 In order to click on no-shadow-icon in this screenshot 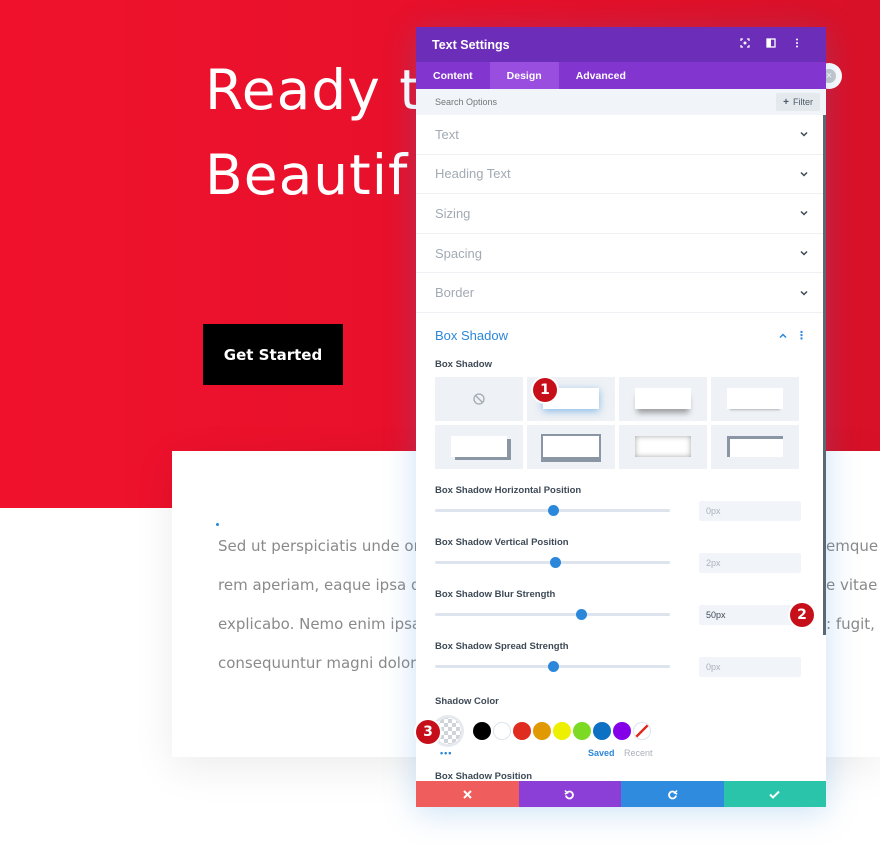, I will do `click(479, 399)`.